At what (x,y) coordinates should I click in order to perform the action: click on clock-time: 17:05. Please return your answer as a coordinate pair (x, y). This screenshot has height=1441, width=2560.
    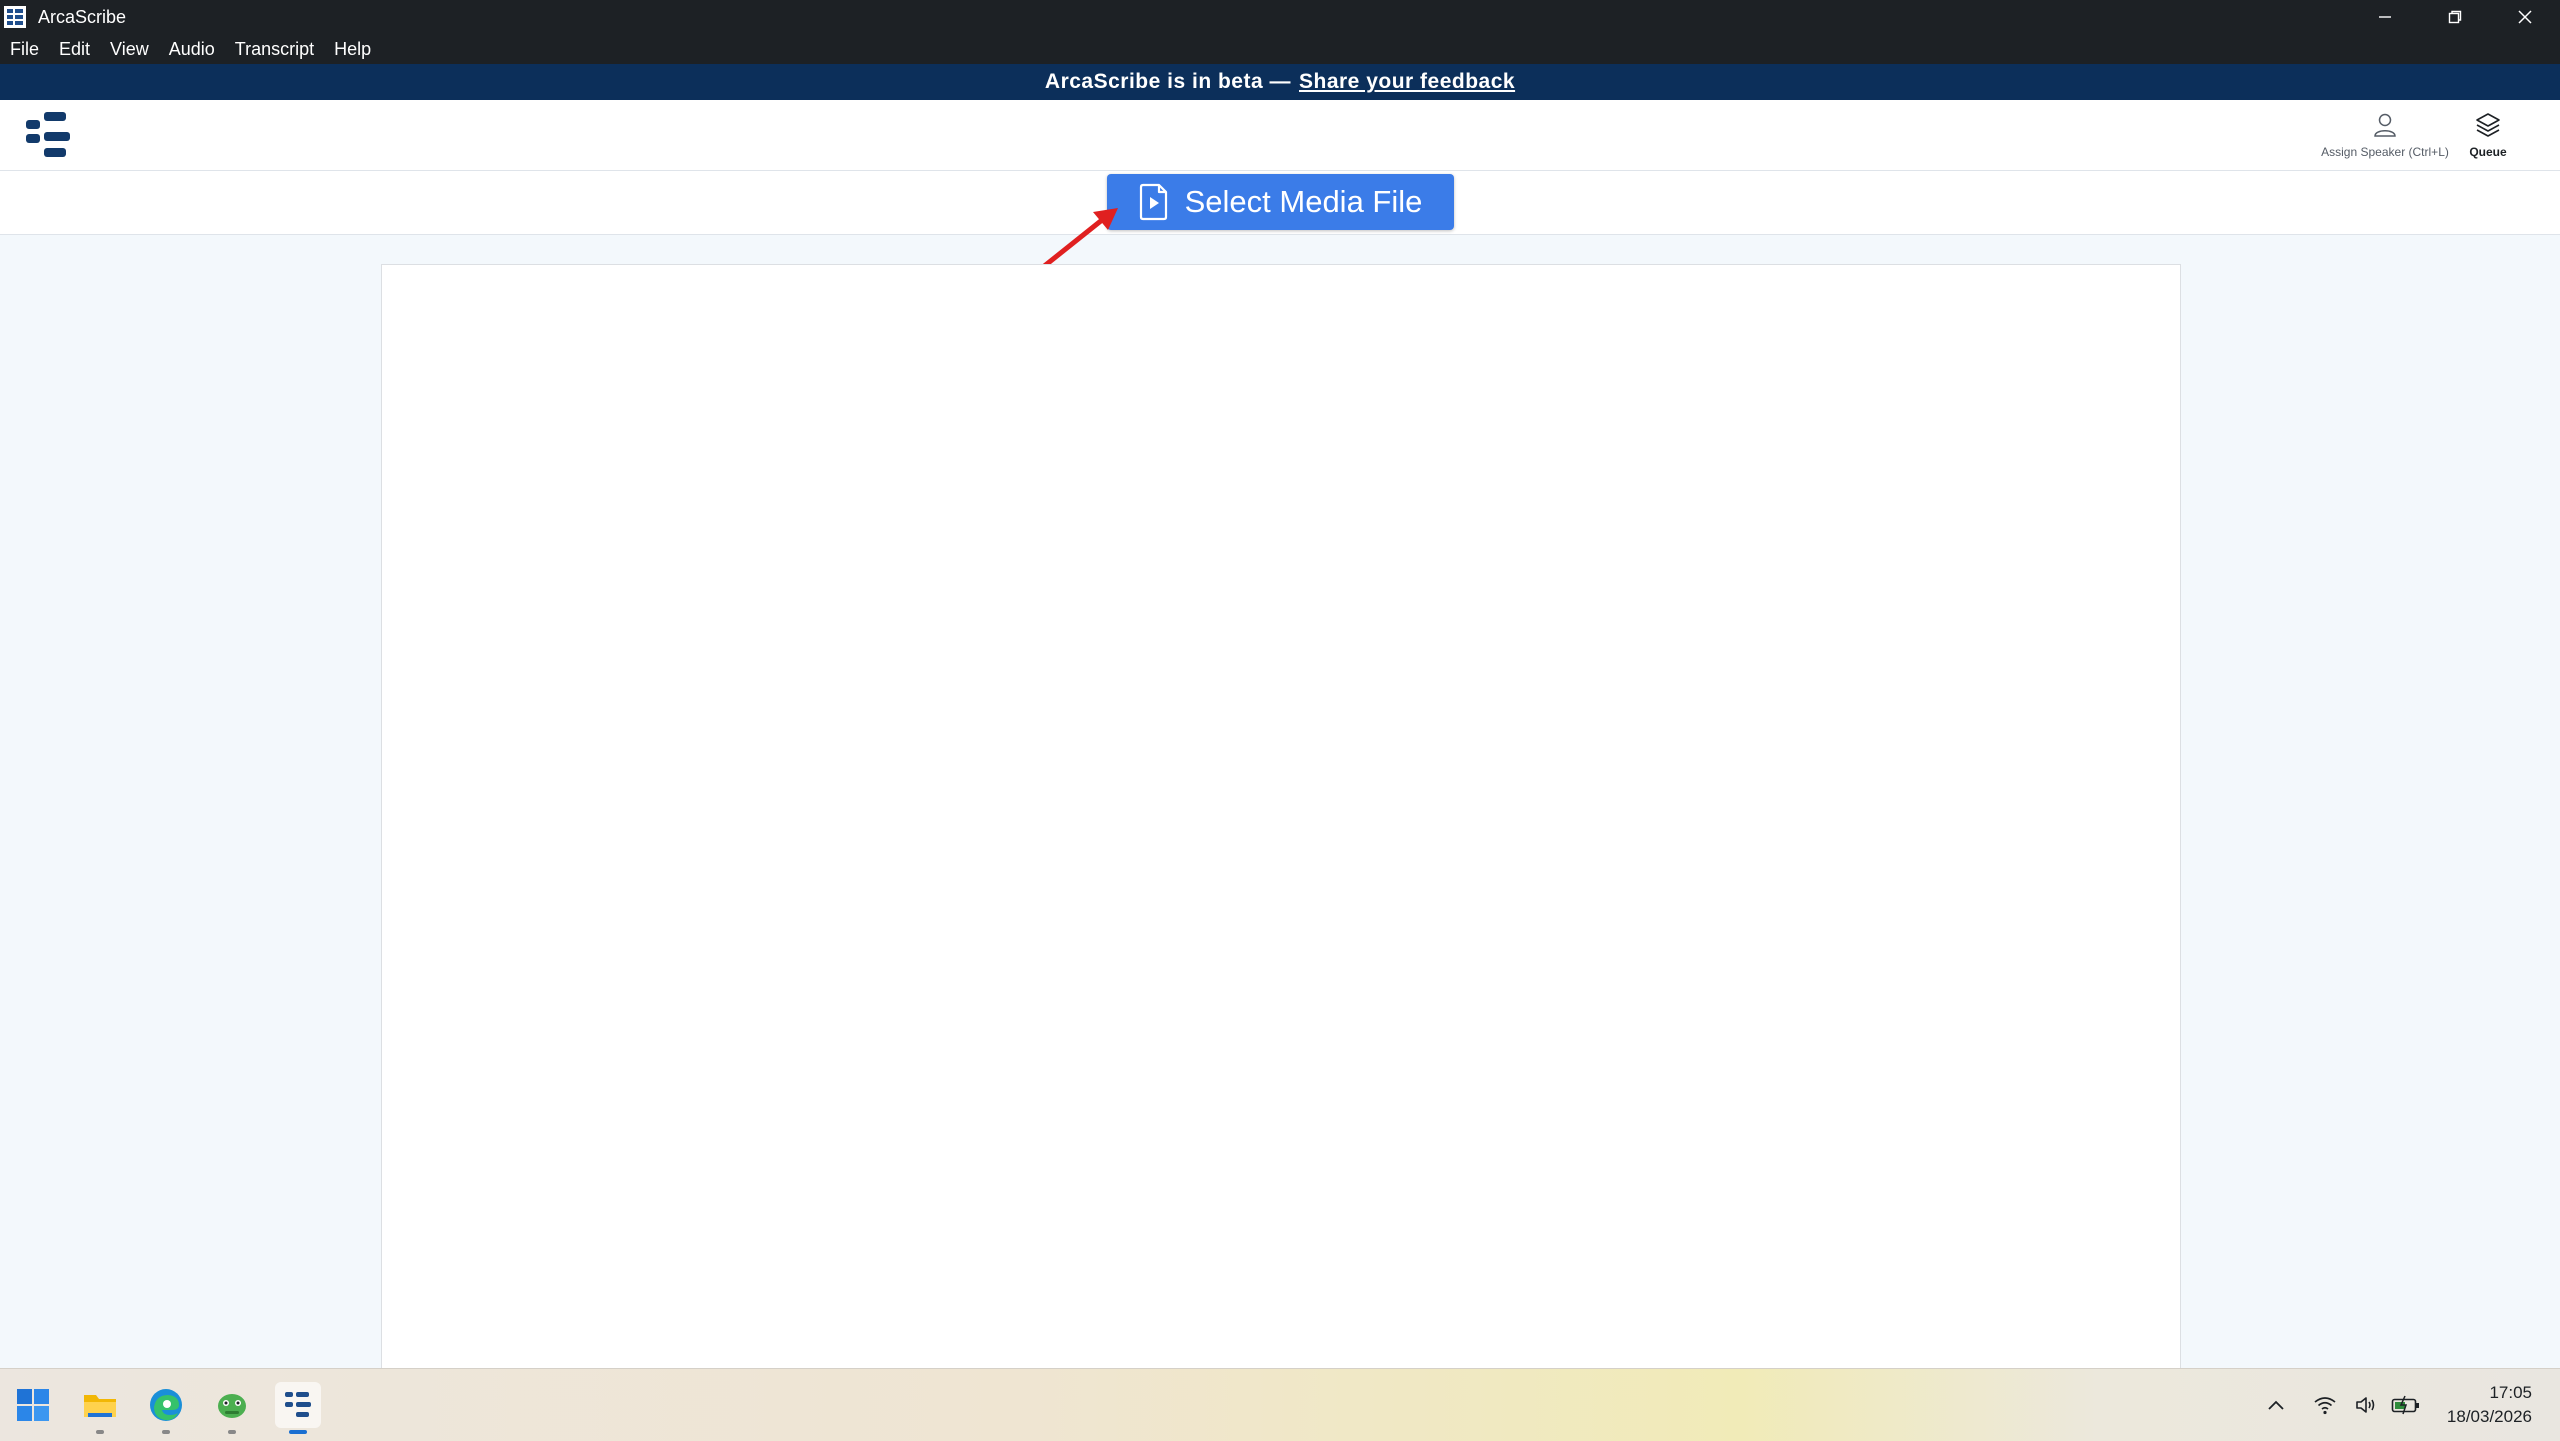
    Looking at the image, I should click on (2510, 1392).